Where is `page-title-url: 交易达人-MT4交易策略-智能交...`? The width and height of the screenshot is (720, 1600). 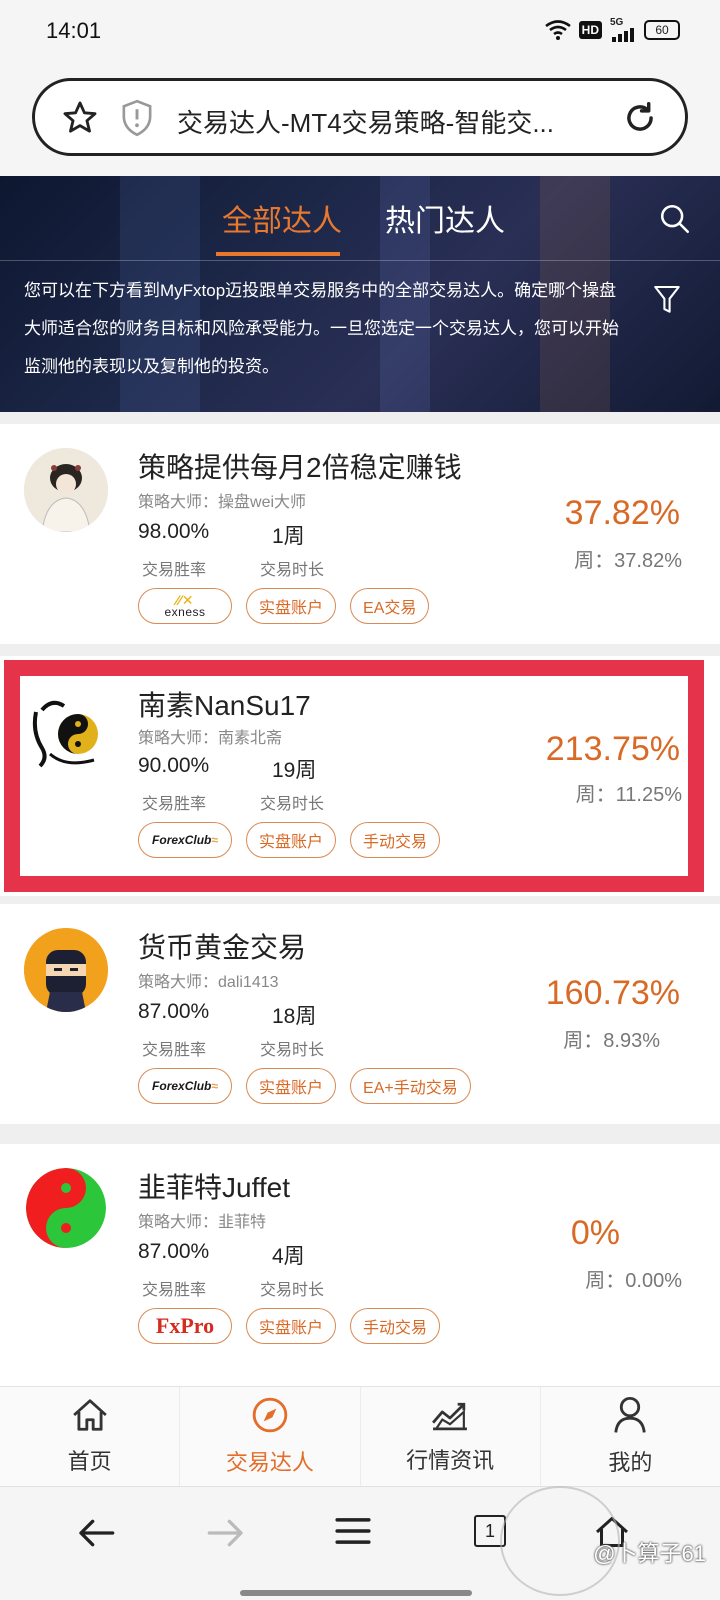 page-title-url: 交易达人-MT4交易策略-智能交... is located at coordinates (387, 121).